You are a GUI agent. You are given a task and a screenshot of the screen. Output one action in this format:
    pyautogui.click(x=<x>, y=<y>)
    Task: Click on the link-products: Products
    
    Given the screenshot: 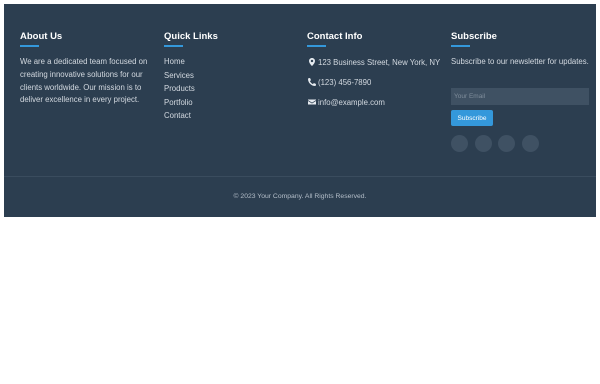 What is the action you would take?
    pyautogui.click(x=179, y=89)
    